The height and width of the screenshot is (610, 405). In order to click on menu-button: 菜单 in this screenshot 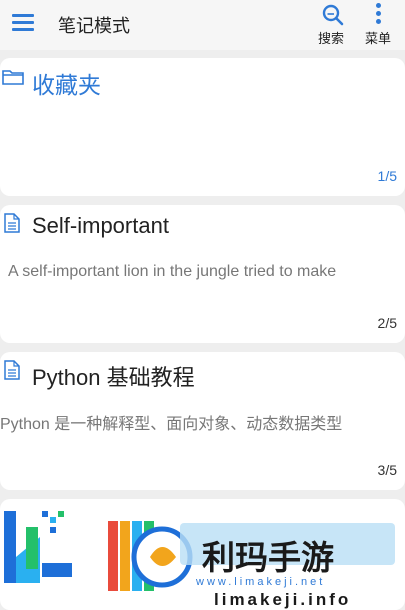, I will do `click(378, 24)`.